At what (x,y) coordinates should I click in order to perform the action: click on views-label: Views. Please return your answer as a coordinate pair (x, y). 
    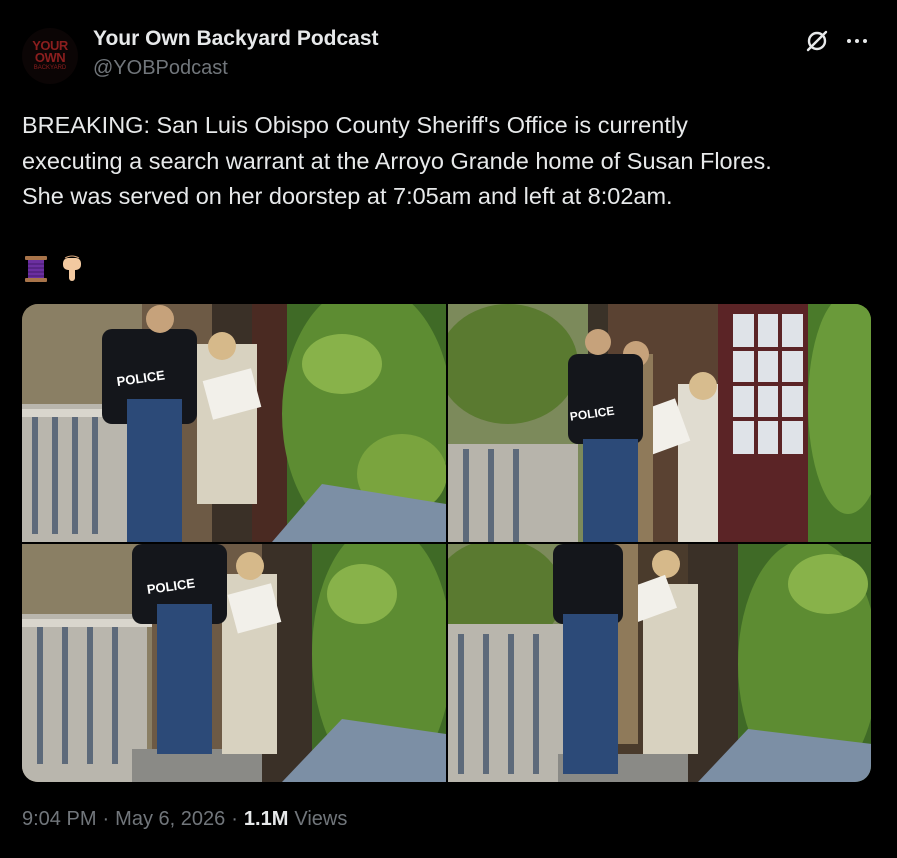
    Looking at the image, I should click on (321, 819).